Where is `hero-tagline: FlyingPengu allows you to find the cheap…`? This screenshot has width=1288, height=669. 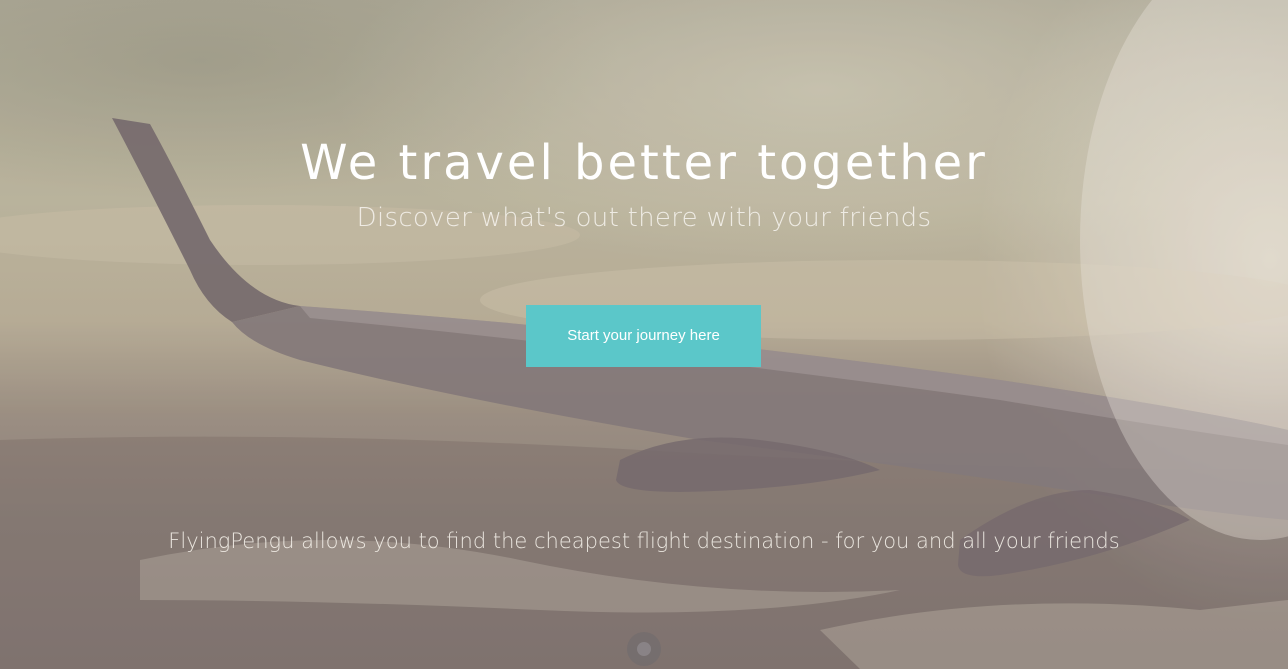
hero-tagline: FlyingPengu allows you to find the cheap… is located at coordinates (644, 541).